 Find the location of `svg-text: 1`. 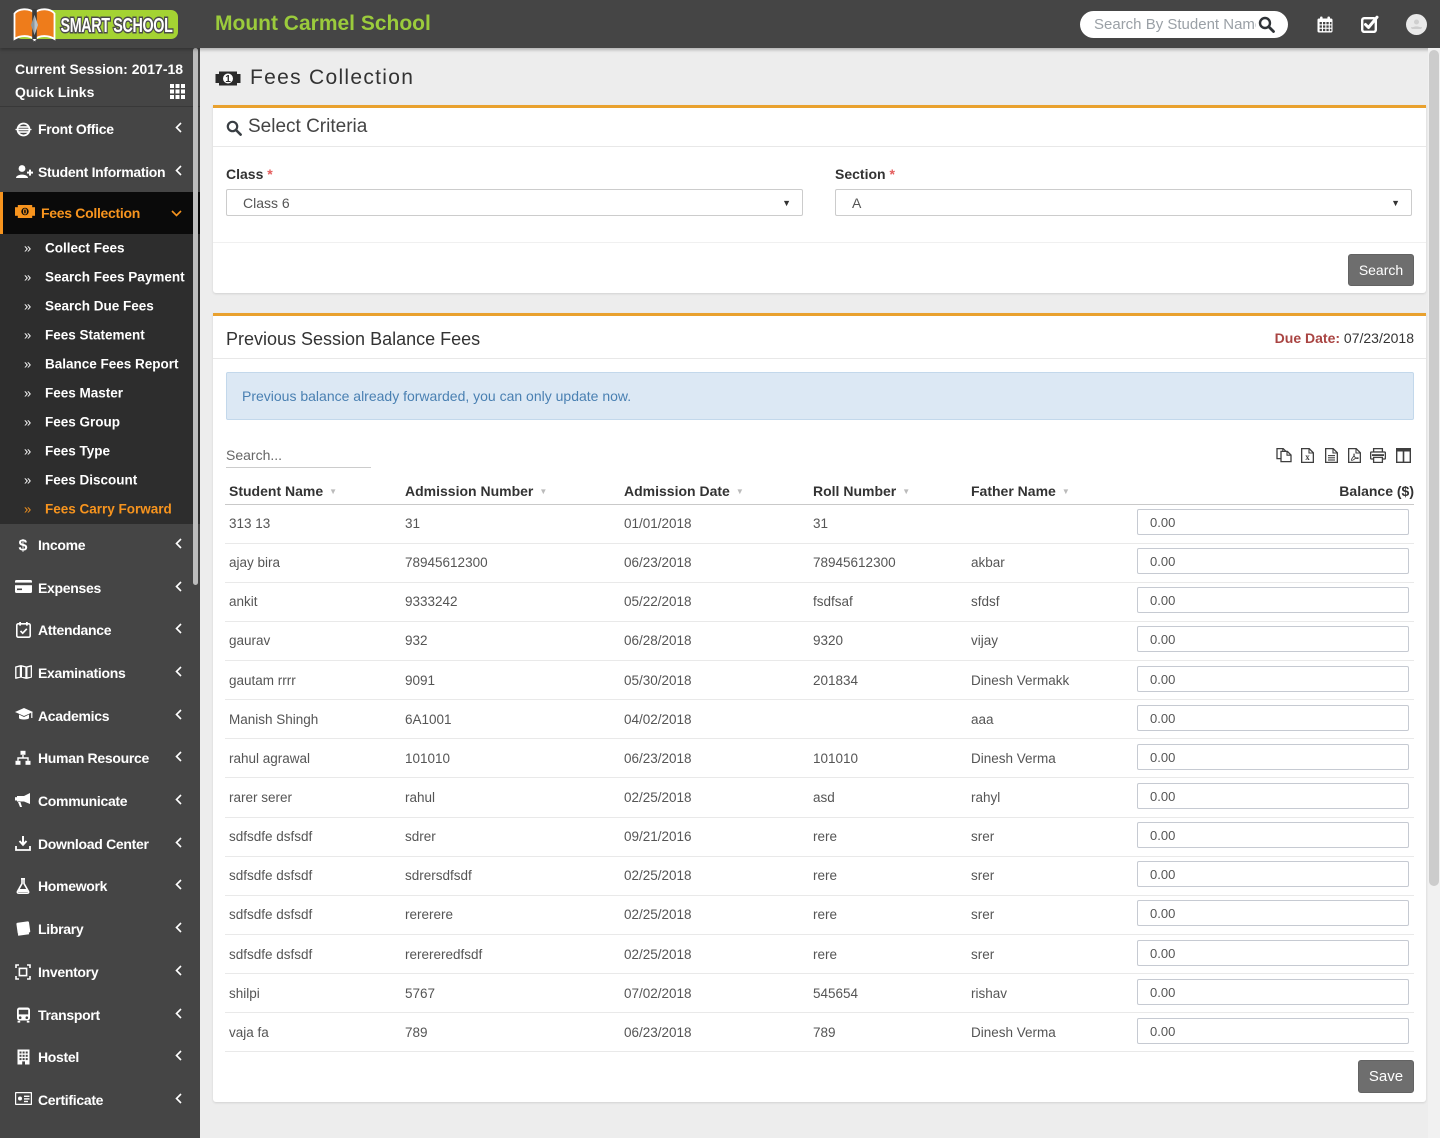

svg-text: 1 is located at coordinates (228, 79).